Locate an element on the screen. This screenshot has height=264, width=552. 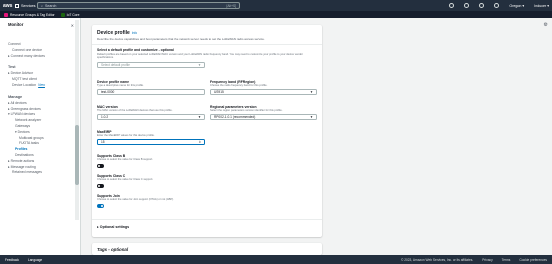
sidebar-item-label: MQTT test client is located at coordinates (24, 79).